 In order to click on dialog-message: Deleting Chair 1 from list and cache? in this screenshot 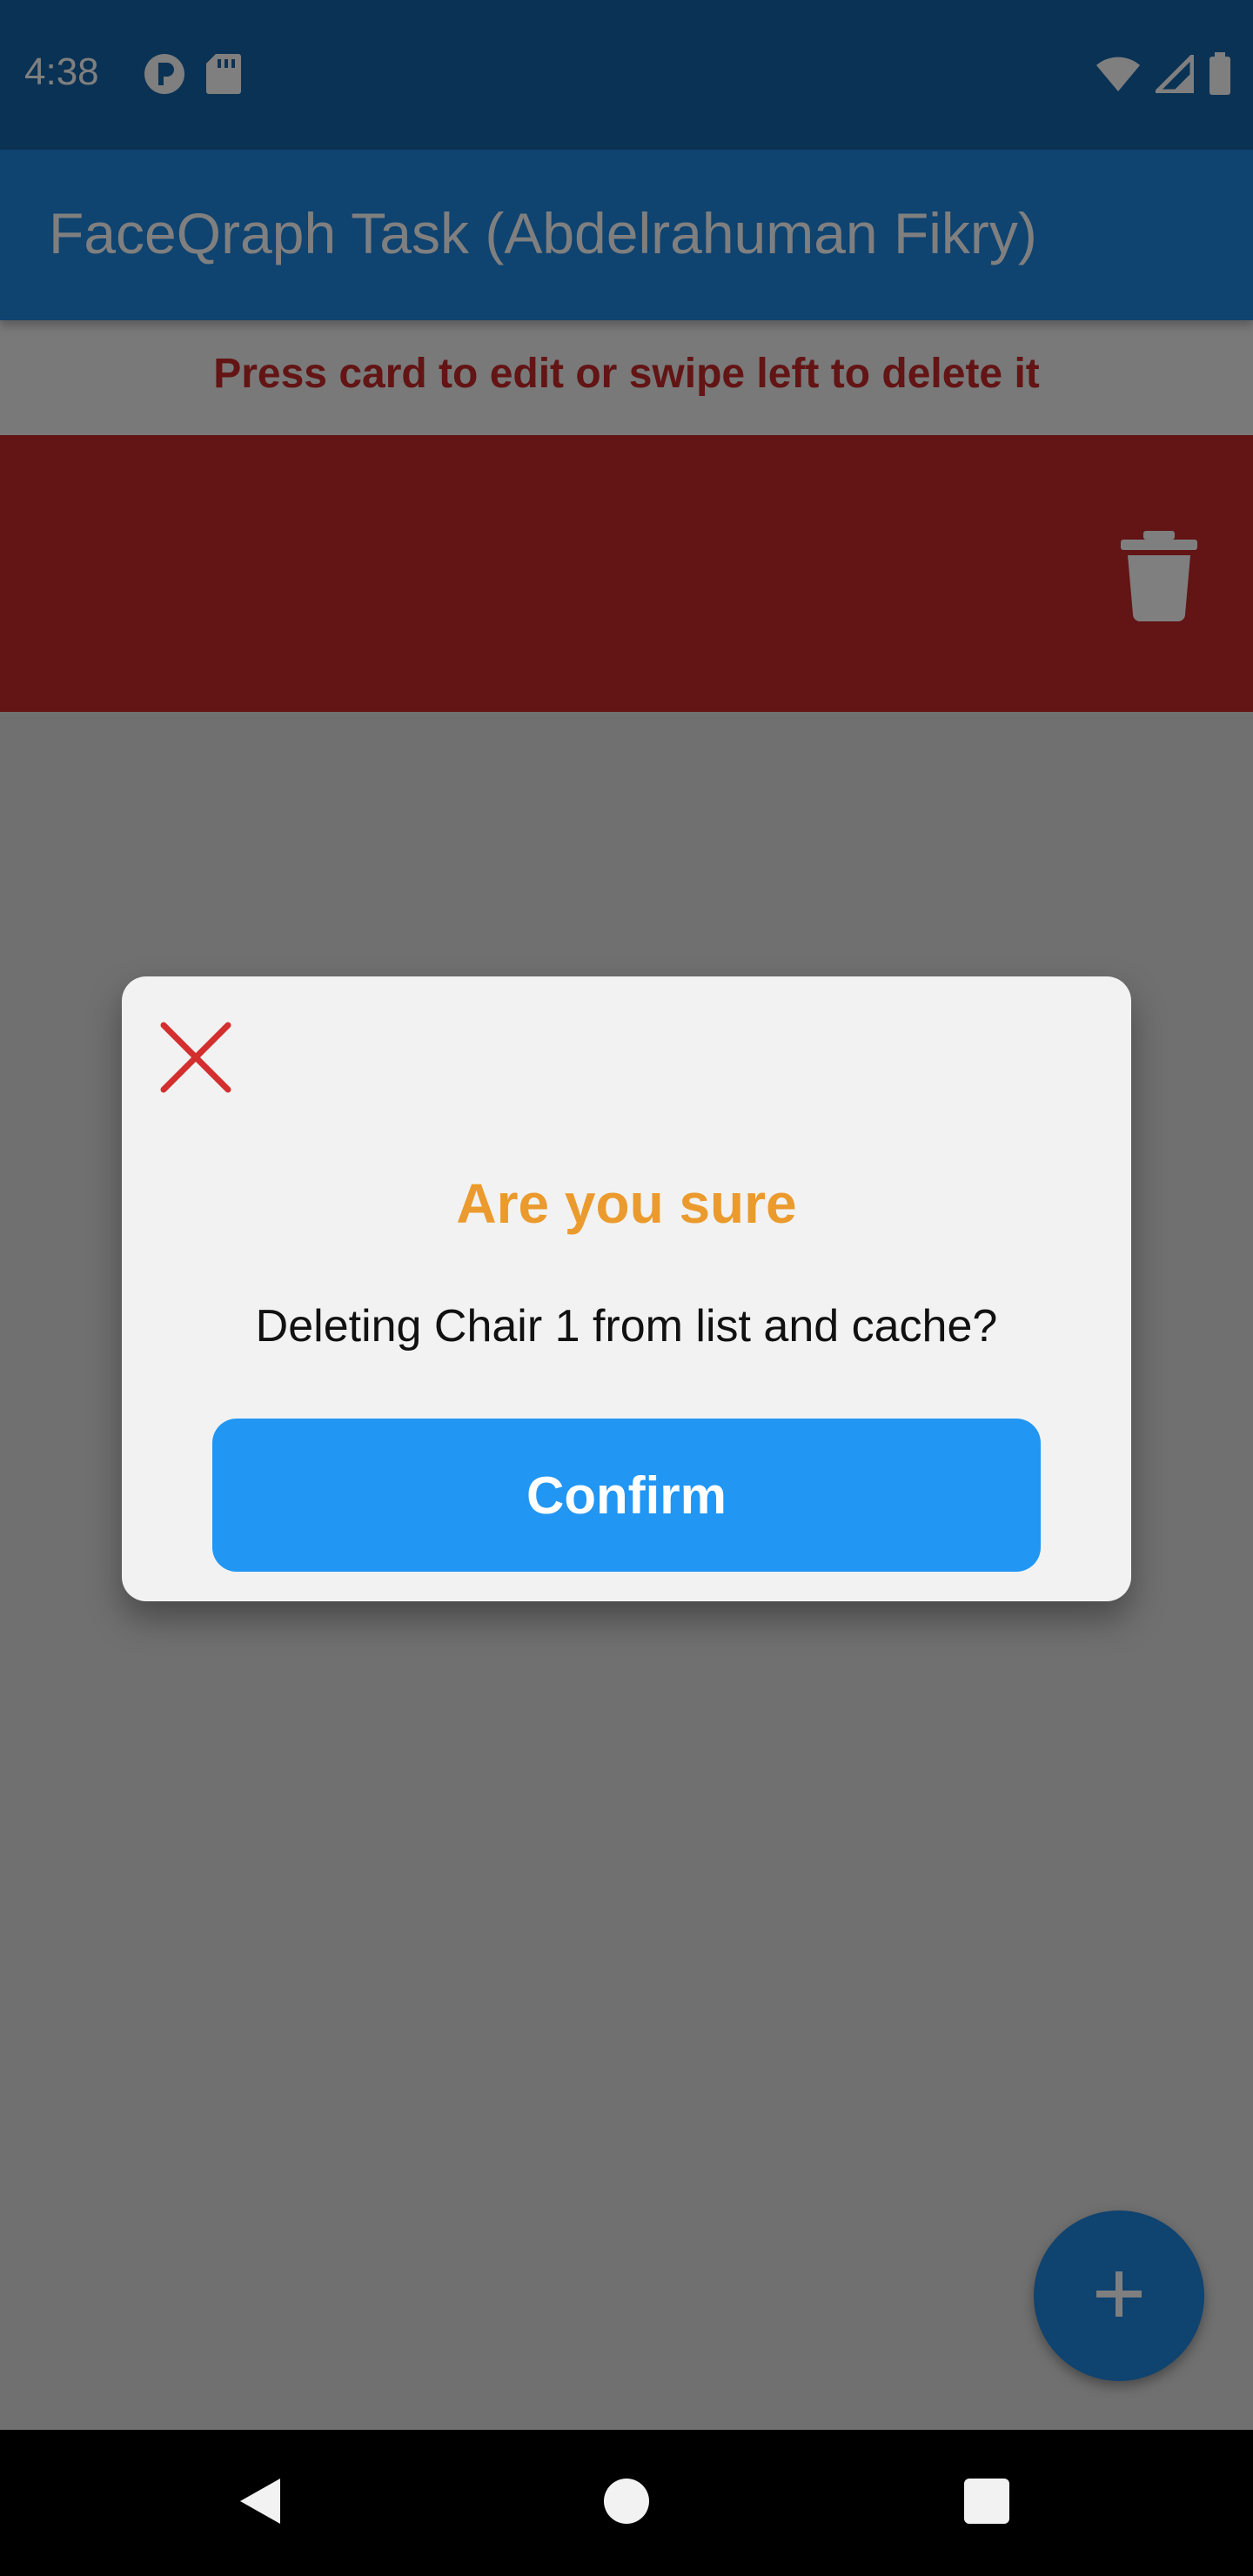, I will do `click(626, 1326)`.